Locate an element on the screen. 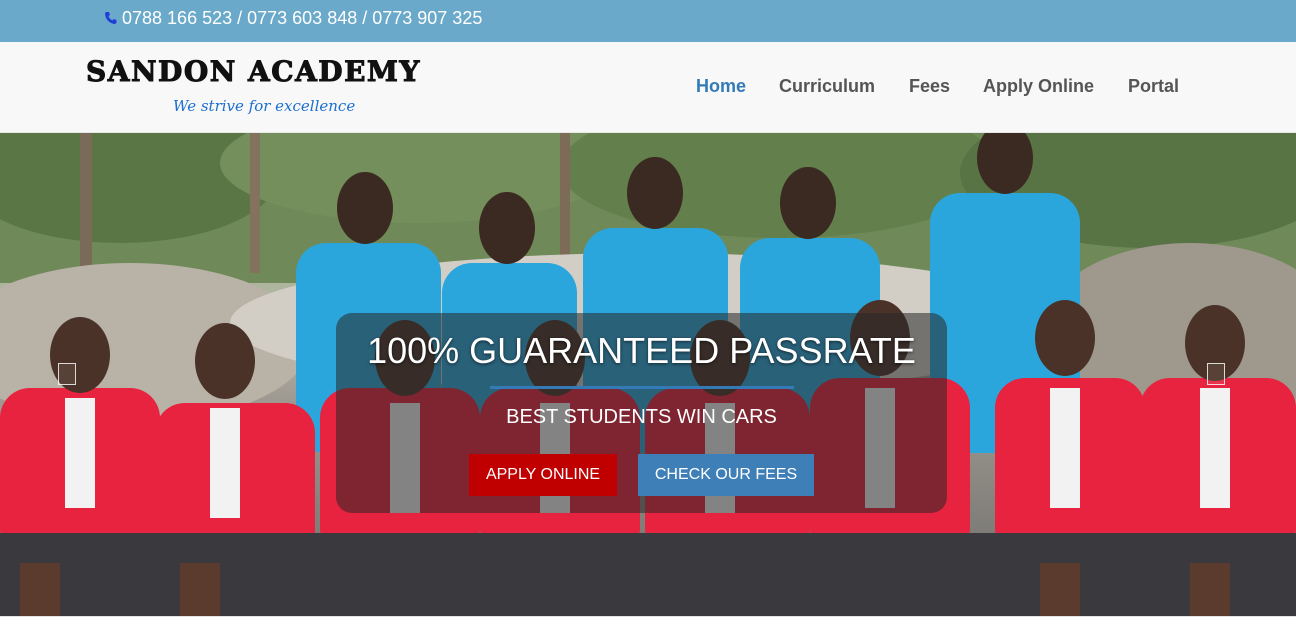 The image size is (1296, 625). brand-tagline: We strive for excellence is located at coordinates (264, 106).